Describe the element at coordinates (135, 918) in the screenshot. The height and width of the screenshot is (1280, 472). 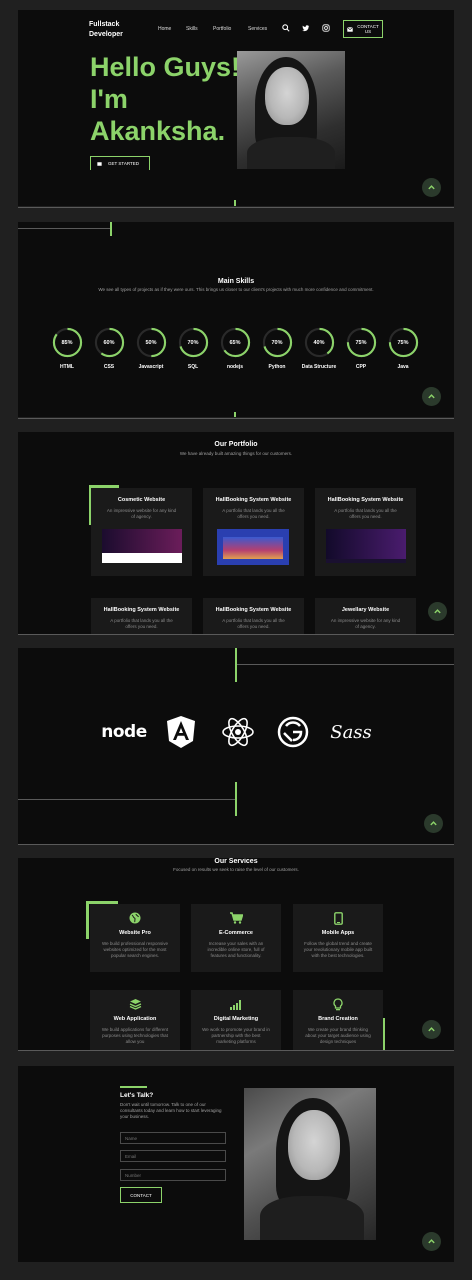
I see `globe-icon` at that location.